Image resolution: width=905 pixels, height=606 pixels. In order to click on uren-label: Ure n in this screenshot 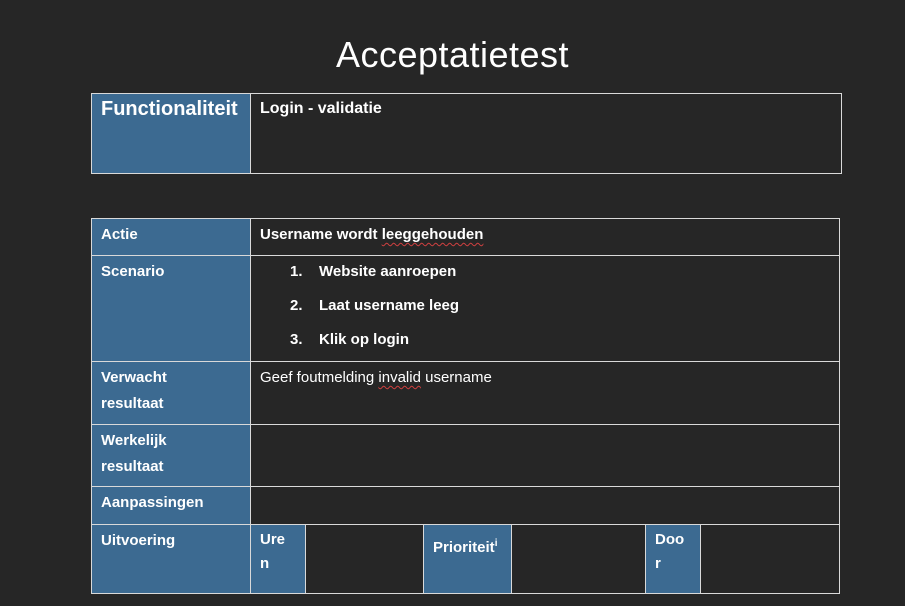, I will do `click(278, 559)`.